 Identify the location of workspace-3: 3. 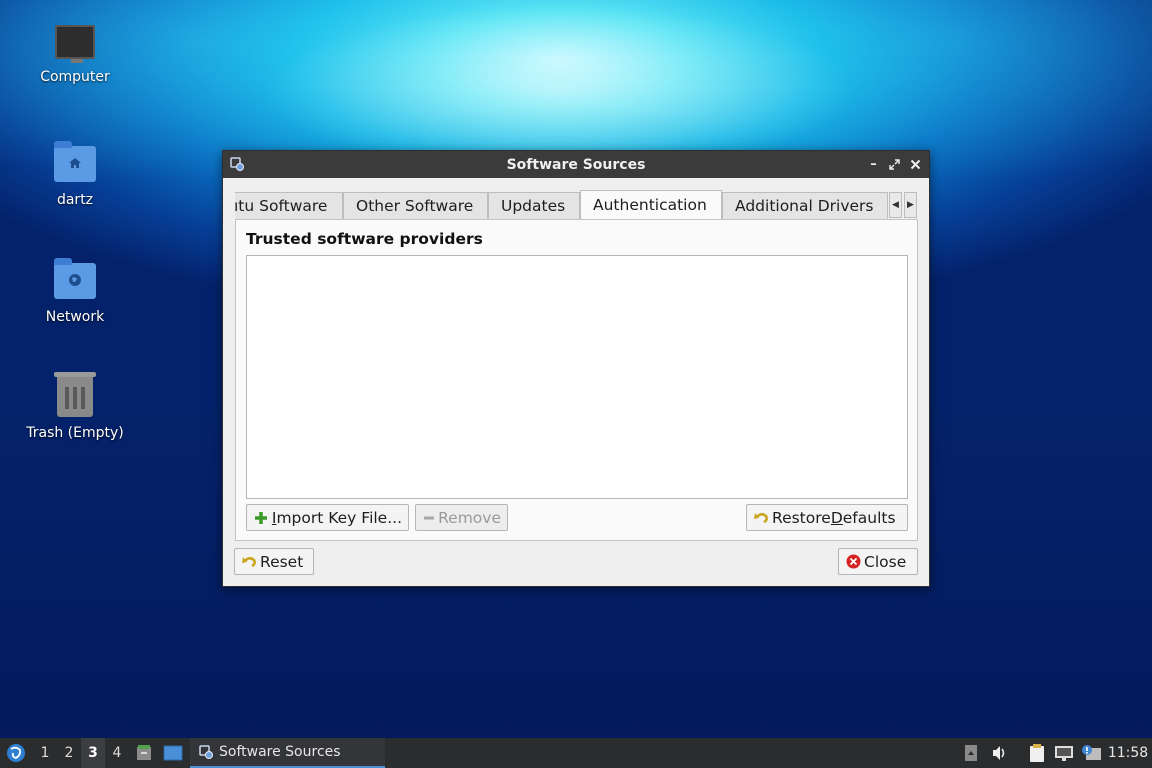
(93, 753).